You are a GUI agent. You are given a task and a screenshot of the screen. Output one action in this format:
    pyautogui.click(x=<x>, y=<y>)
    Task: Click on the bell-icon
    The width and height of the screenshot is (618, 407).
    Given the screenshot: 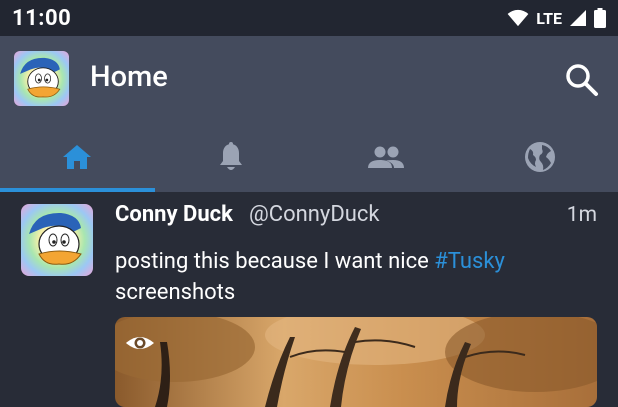 What is the action you would take?
    pyautogui.click(x=231, y=156)
    